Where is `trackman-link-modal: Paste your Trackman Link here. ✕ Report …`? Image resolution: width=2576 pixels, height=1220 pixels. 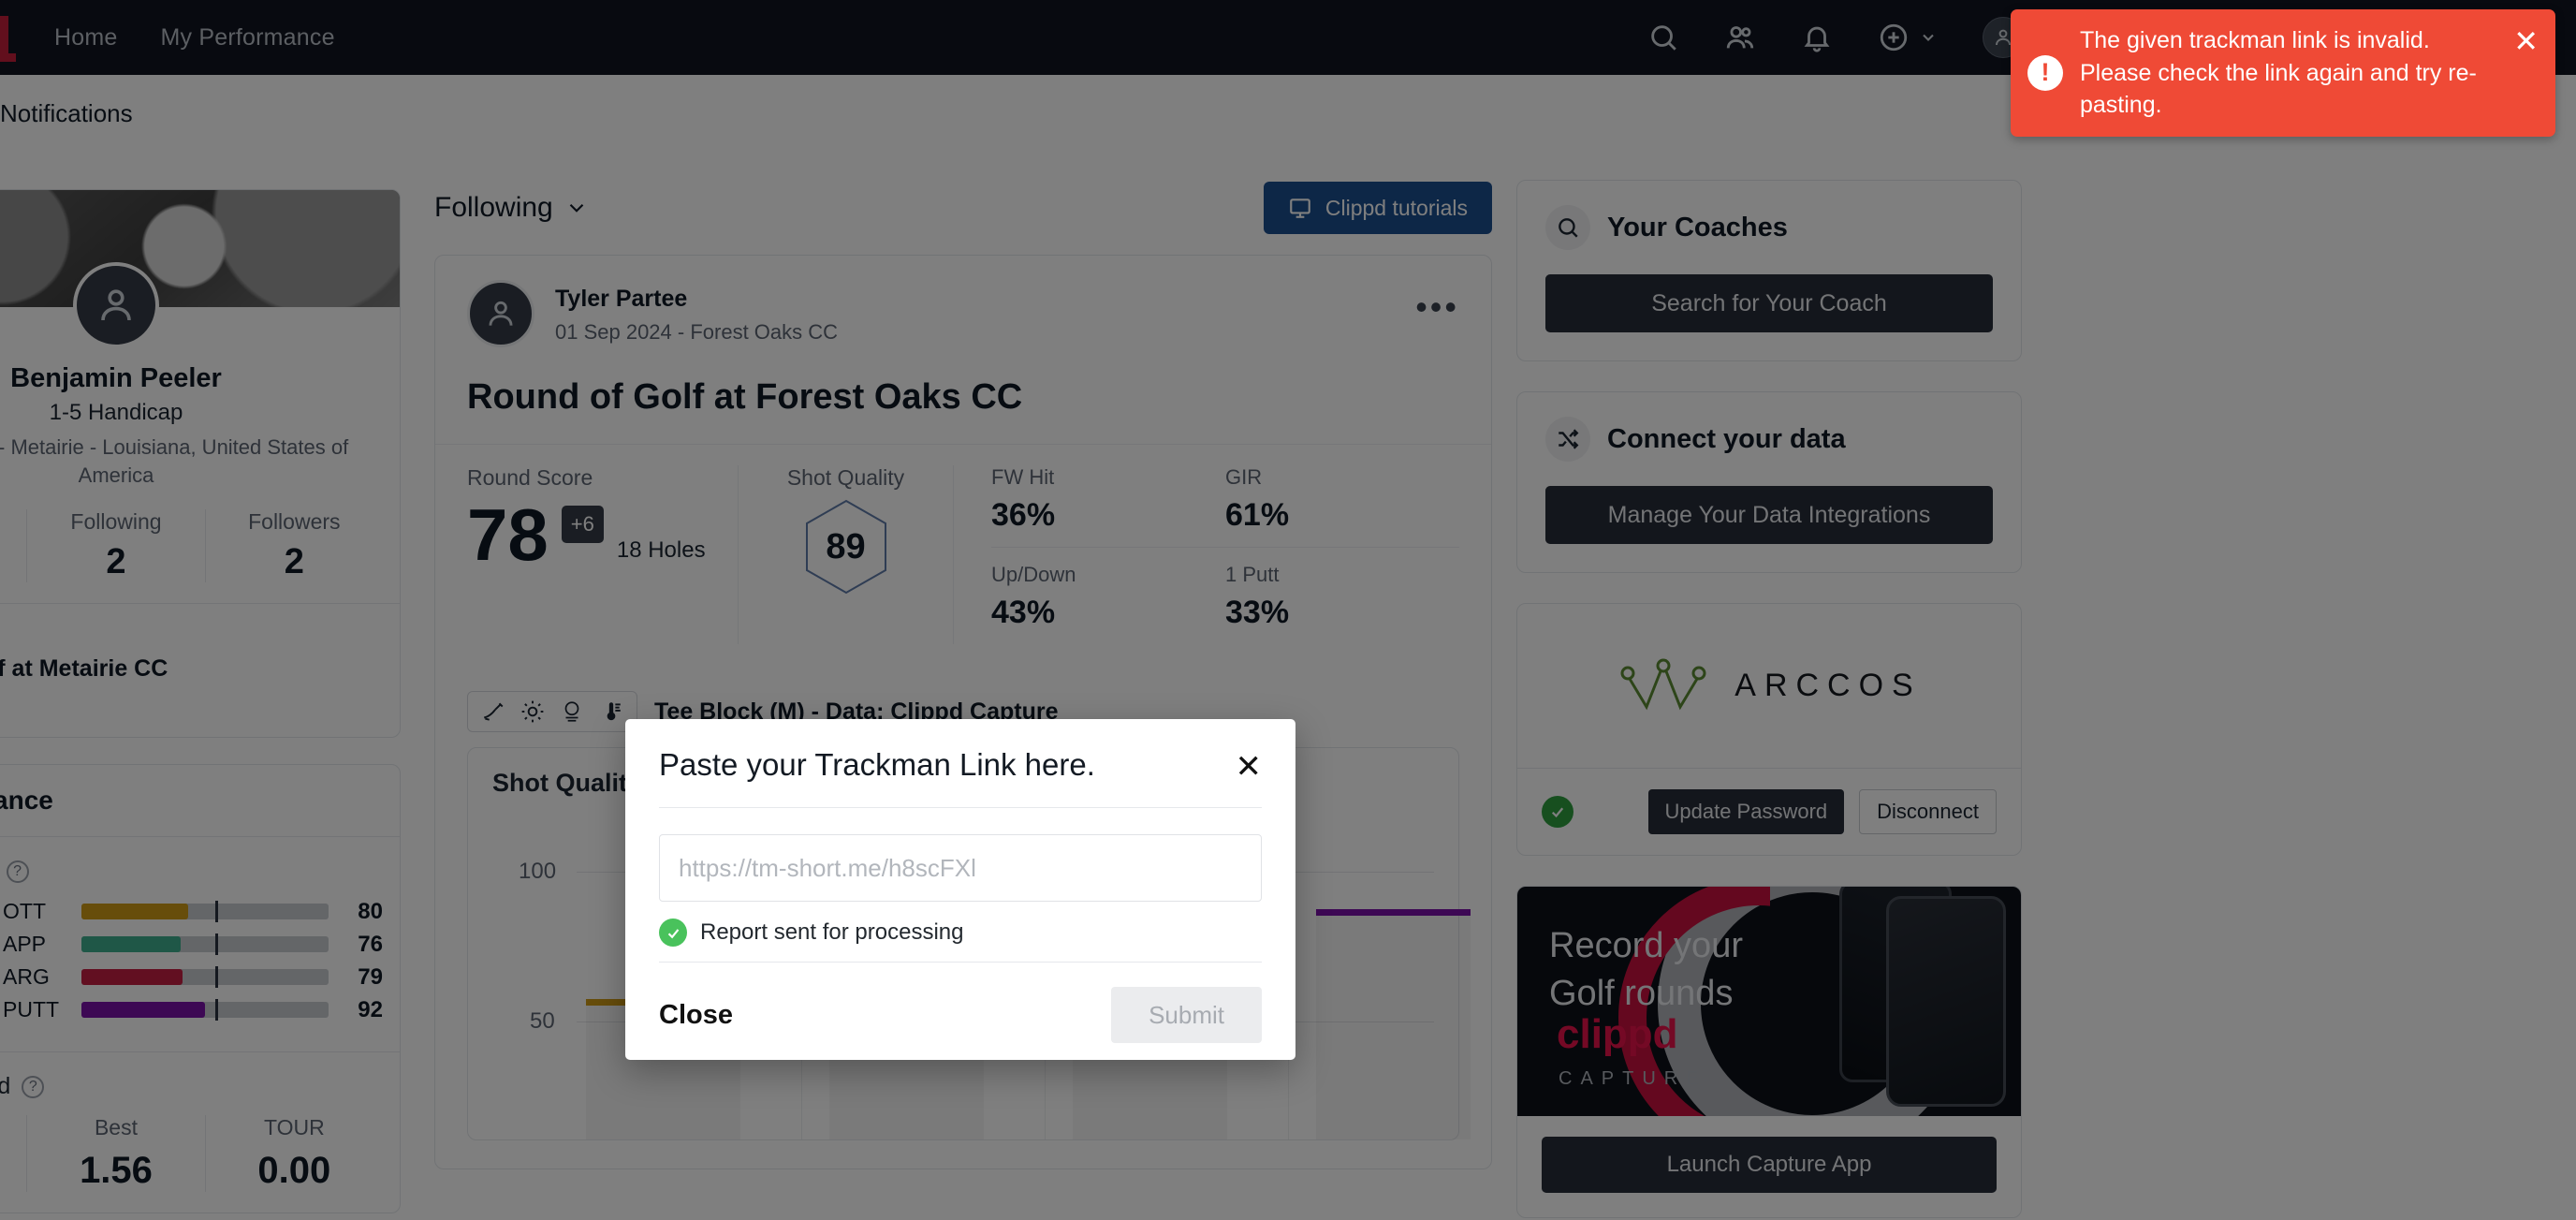 trackman-link-modal: Paste your Trackman Link here. ✕ Report … is located at coordinates (960, 889).